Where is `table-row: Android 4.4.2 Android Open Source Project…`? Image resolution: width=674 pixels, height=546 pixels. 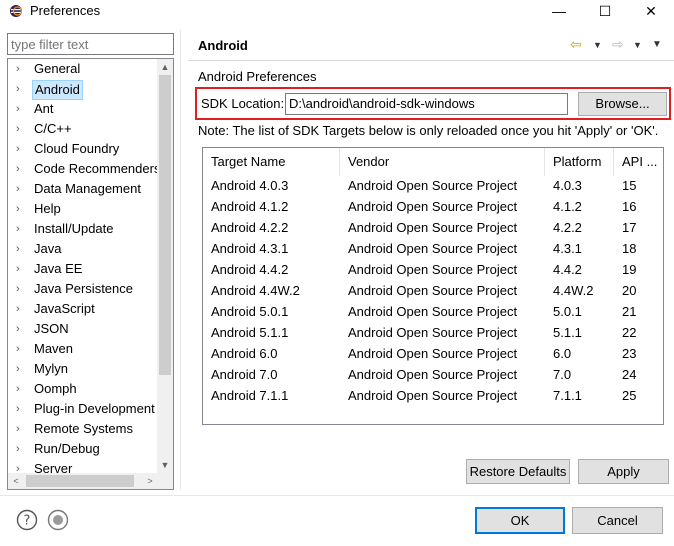 table-row: Android 4.4.2 Android Open Source Project… is located at coordinates (433, 269).